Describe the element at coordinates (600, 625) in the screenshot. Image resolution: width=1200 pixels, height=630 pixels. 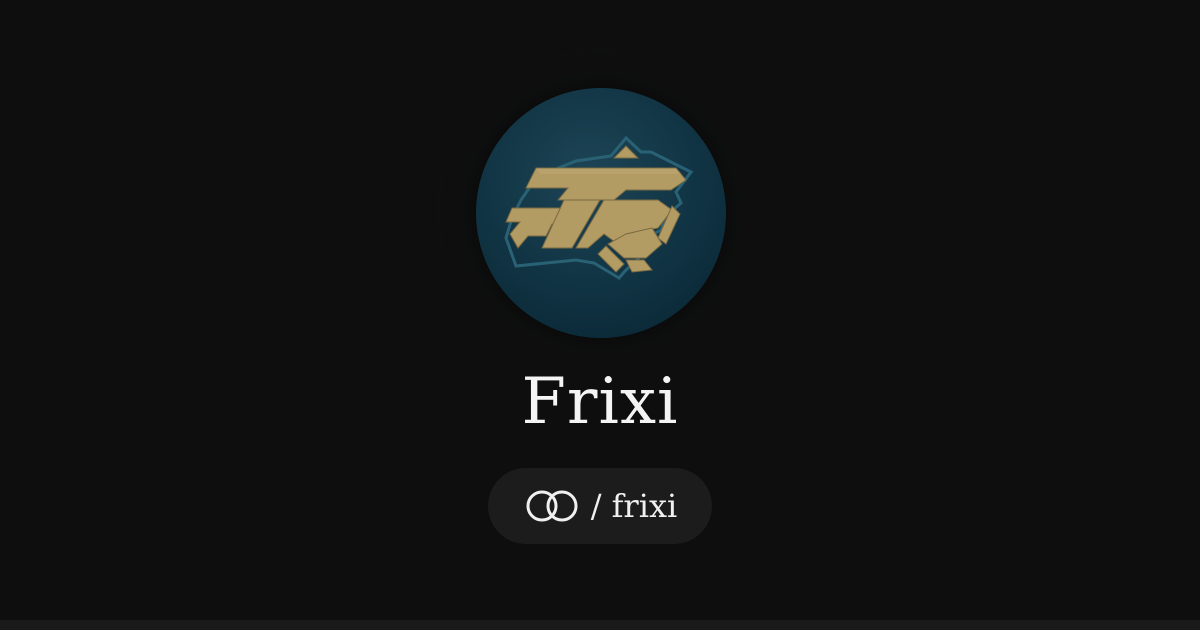
I see `bottom-bar` at that location.